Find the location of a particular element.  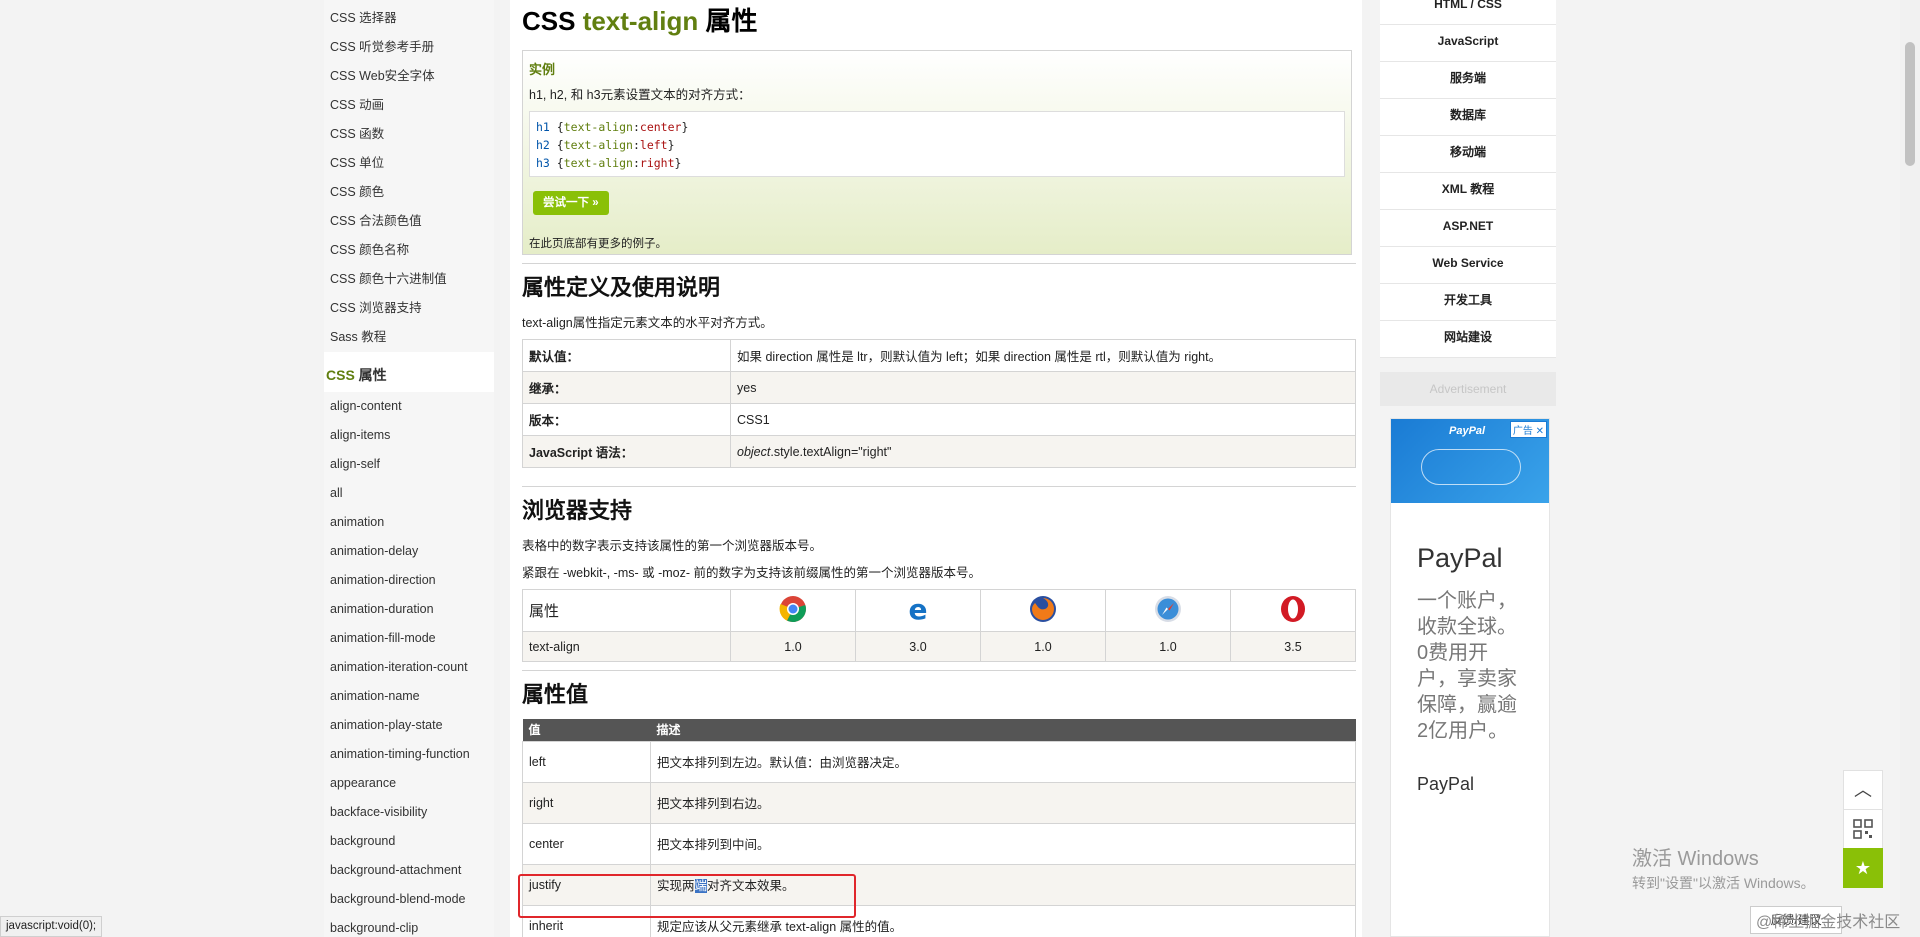

left-nav-item: CSS Web安全字体 is located at coordinates (409, 76).